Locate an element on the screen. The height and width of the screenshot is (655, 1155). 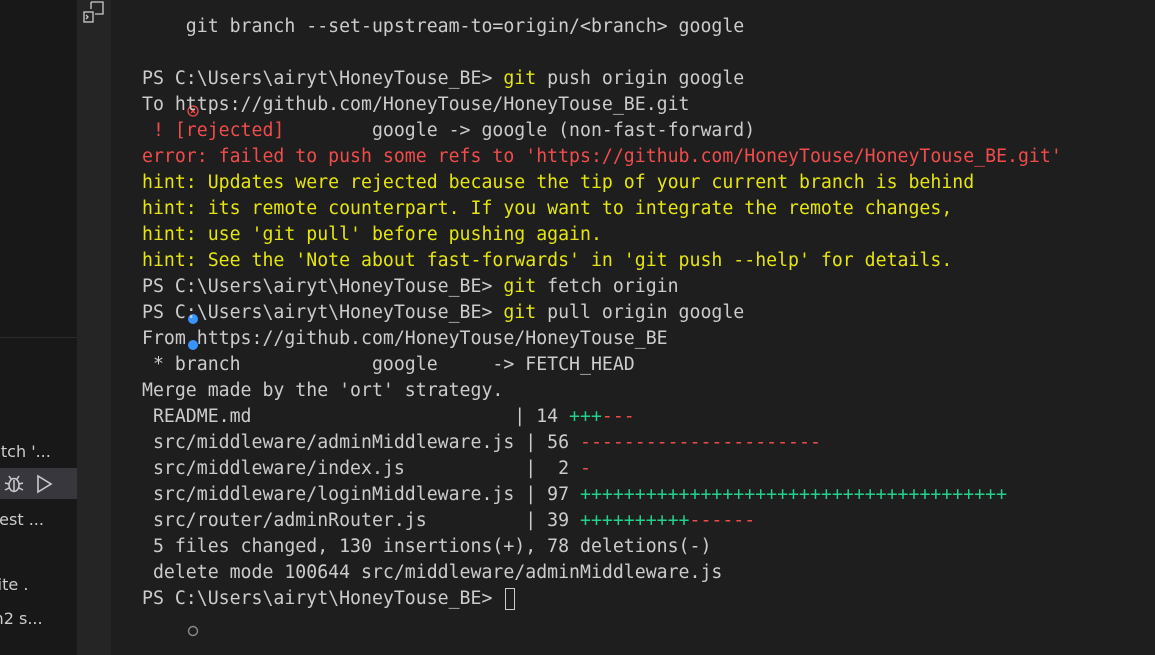
command-args: push origin google is located at coordinates (640, 78).